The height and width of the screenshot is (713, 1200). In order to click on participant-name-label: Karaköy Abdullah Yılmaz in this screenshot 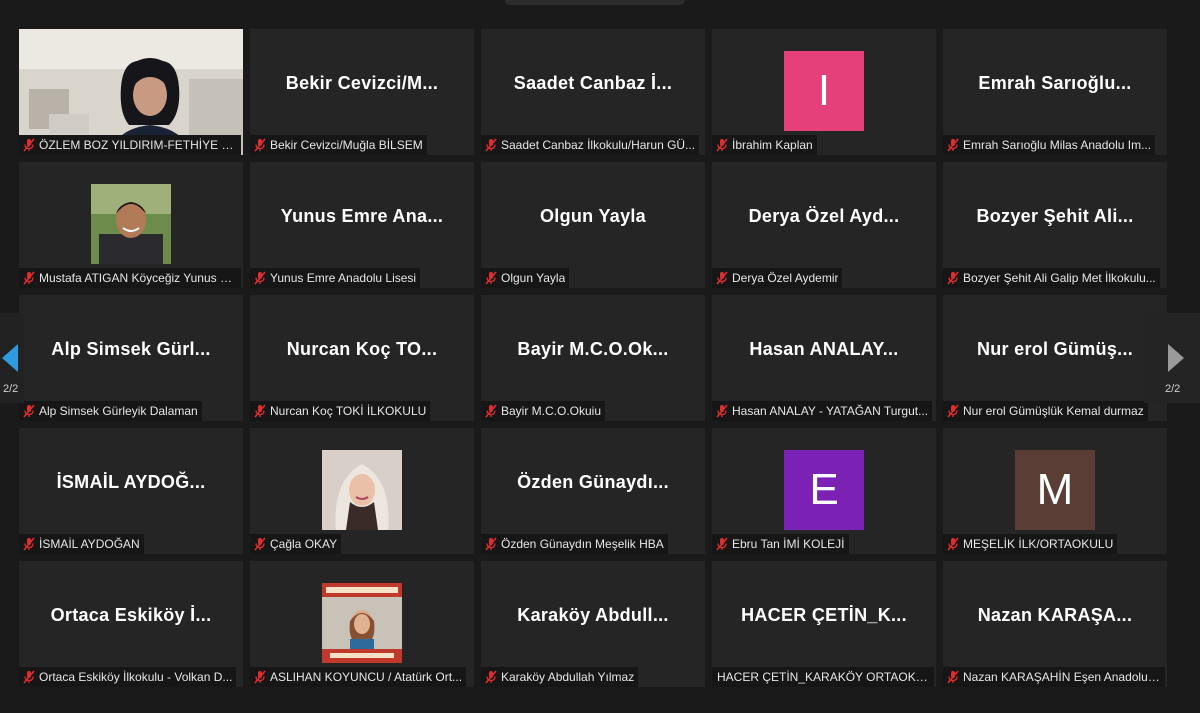, I will do `click(568, 677)`.